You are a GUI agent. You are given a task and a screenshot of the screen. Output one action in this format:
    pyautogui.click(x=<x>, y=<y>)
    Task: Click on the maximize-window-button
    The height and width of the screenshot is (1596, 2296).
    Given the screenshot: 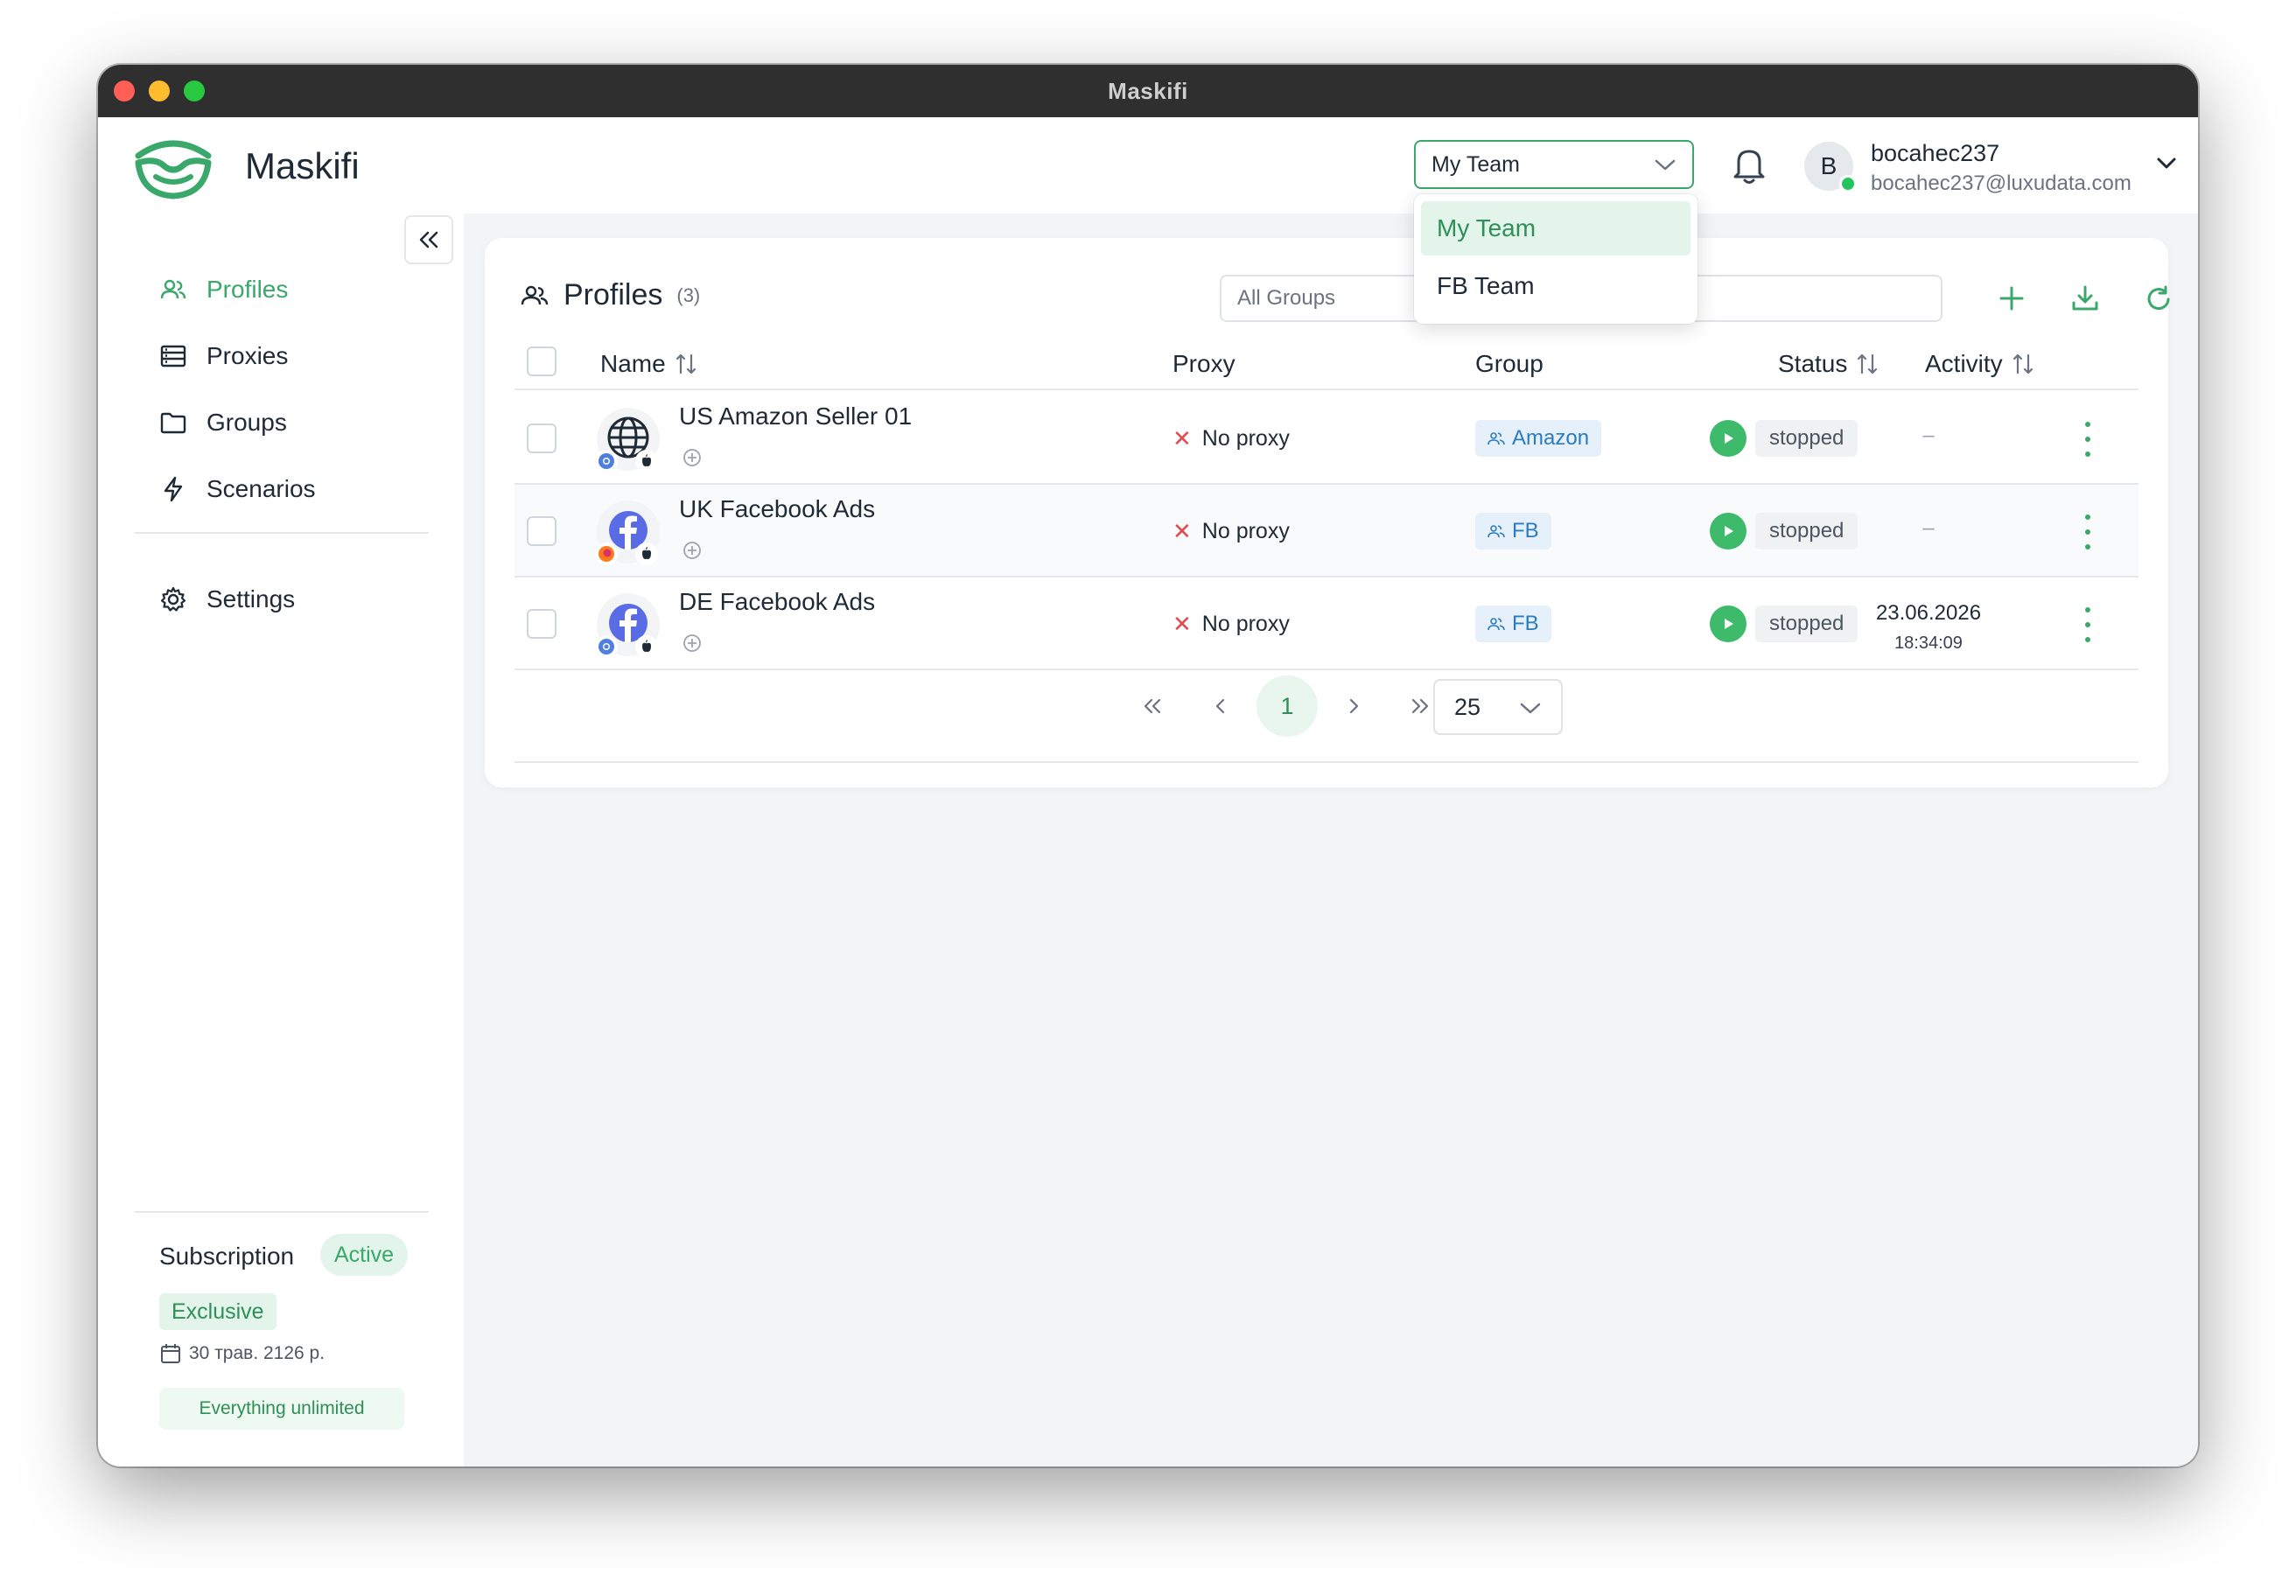 What is the action you would take?
    pyautogui.click(x=194, y=91)
    